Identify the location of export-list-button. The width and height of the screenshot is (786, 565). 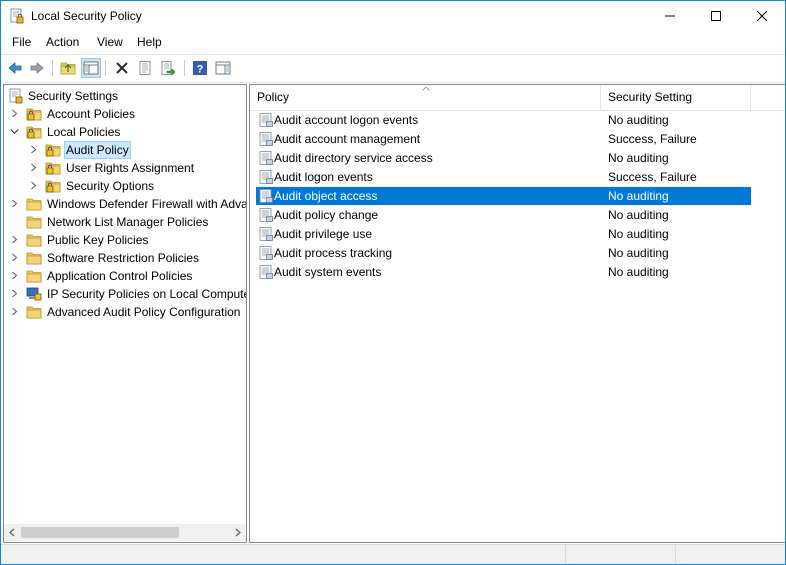
(168, 68).